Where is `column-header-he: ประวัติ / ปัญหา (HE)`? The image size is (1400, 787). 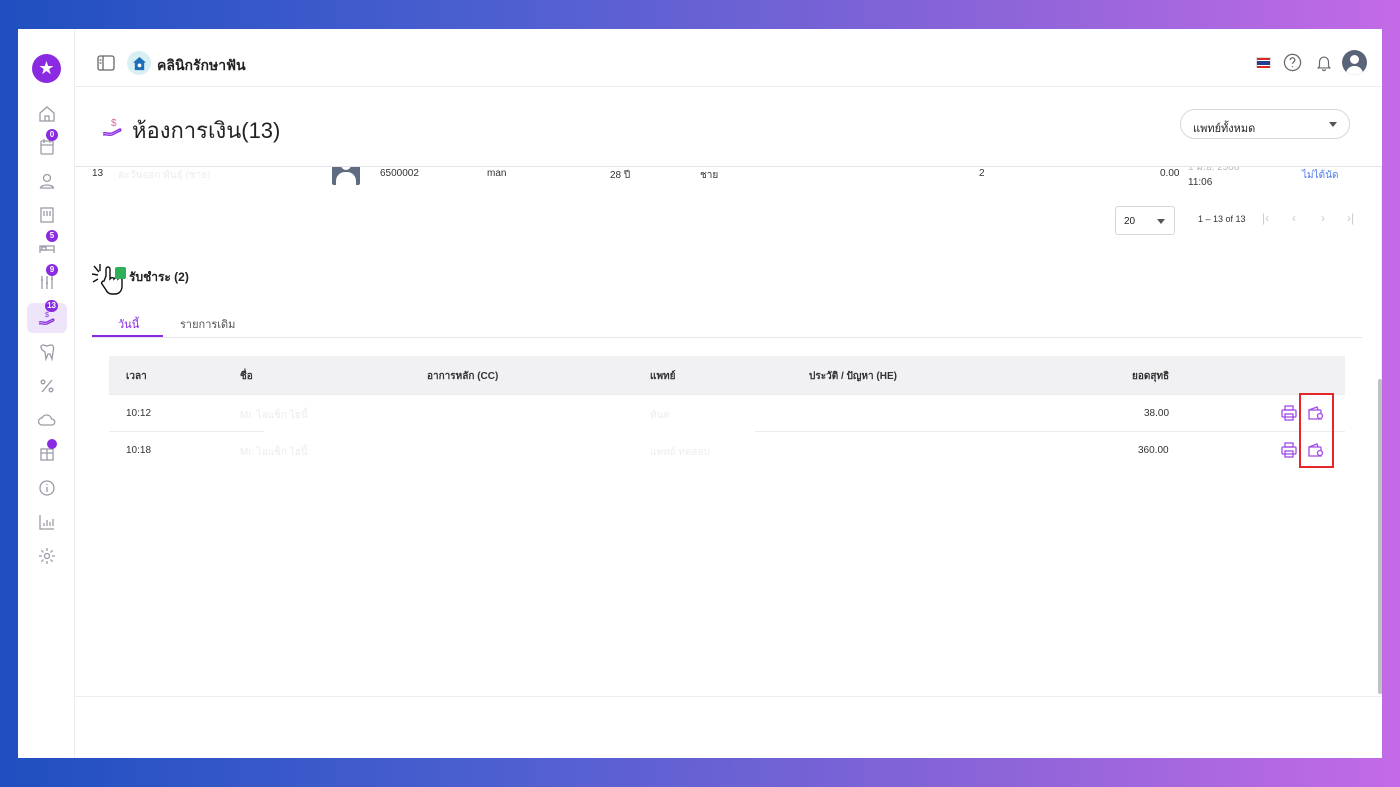 column-header-he: ประวัติ / ปัญหา (HE) is located at coordinates (853, 376).